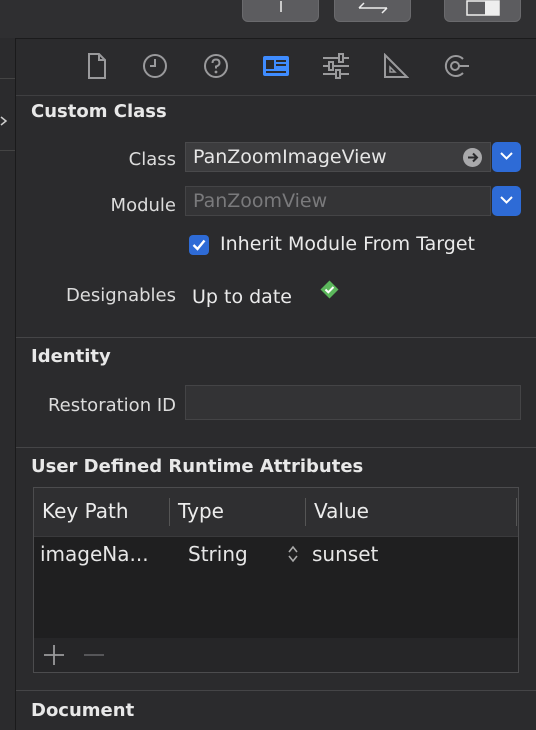  Describe the element at coordinates (276, 95) in the screenshot. I see `tab-bar-divider` at that location.